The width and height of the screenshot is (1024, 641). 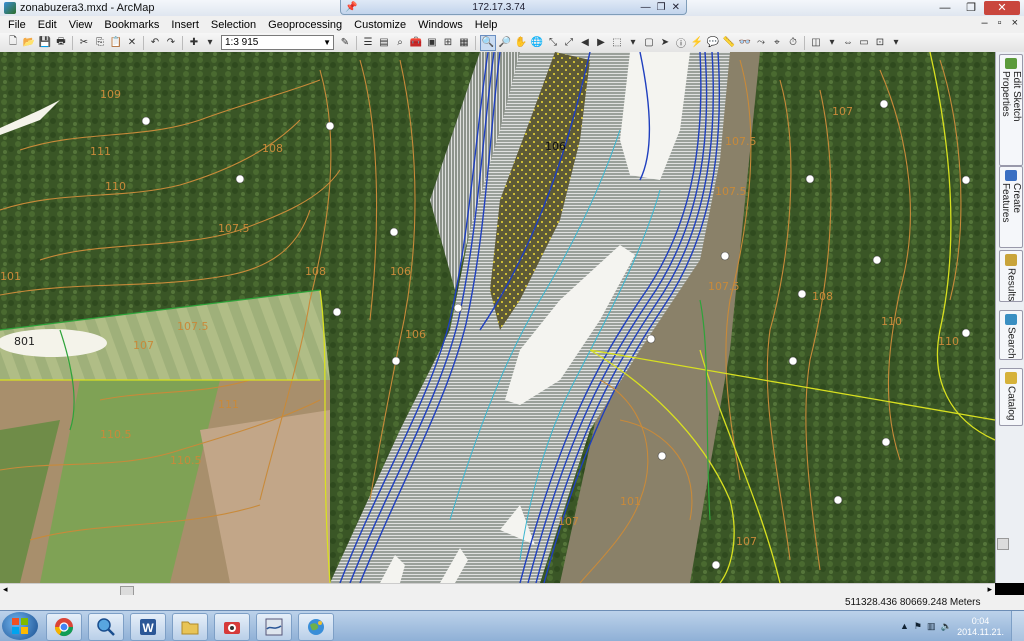 What do you see at coordinates (646, 7) in the screenshot?
I see `remote-minimize-icon: —` at bounding box center [646, 7].